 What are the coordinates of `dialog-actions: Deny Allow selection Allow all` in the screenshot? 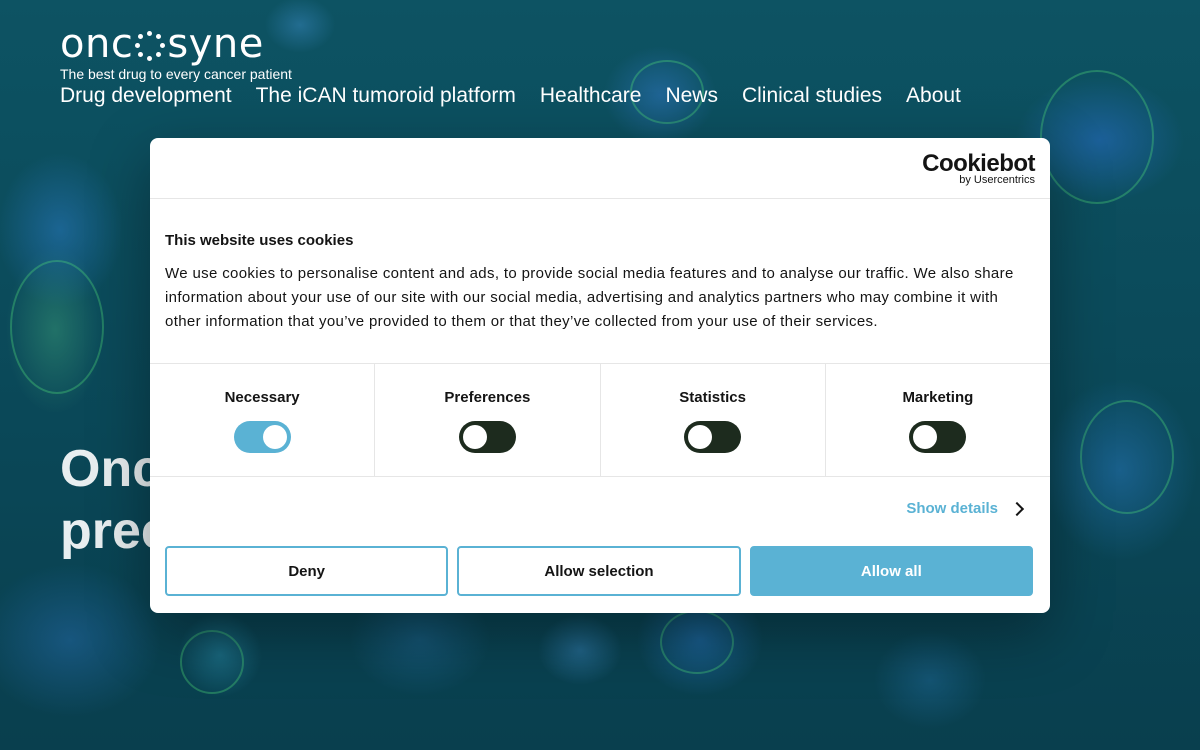 It's located at (599, 571).